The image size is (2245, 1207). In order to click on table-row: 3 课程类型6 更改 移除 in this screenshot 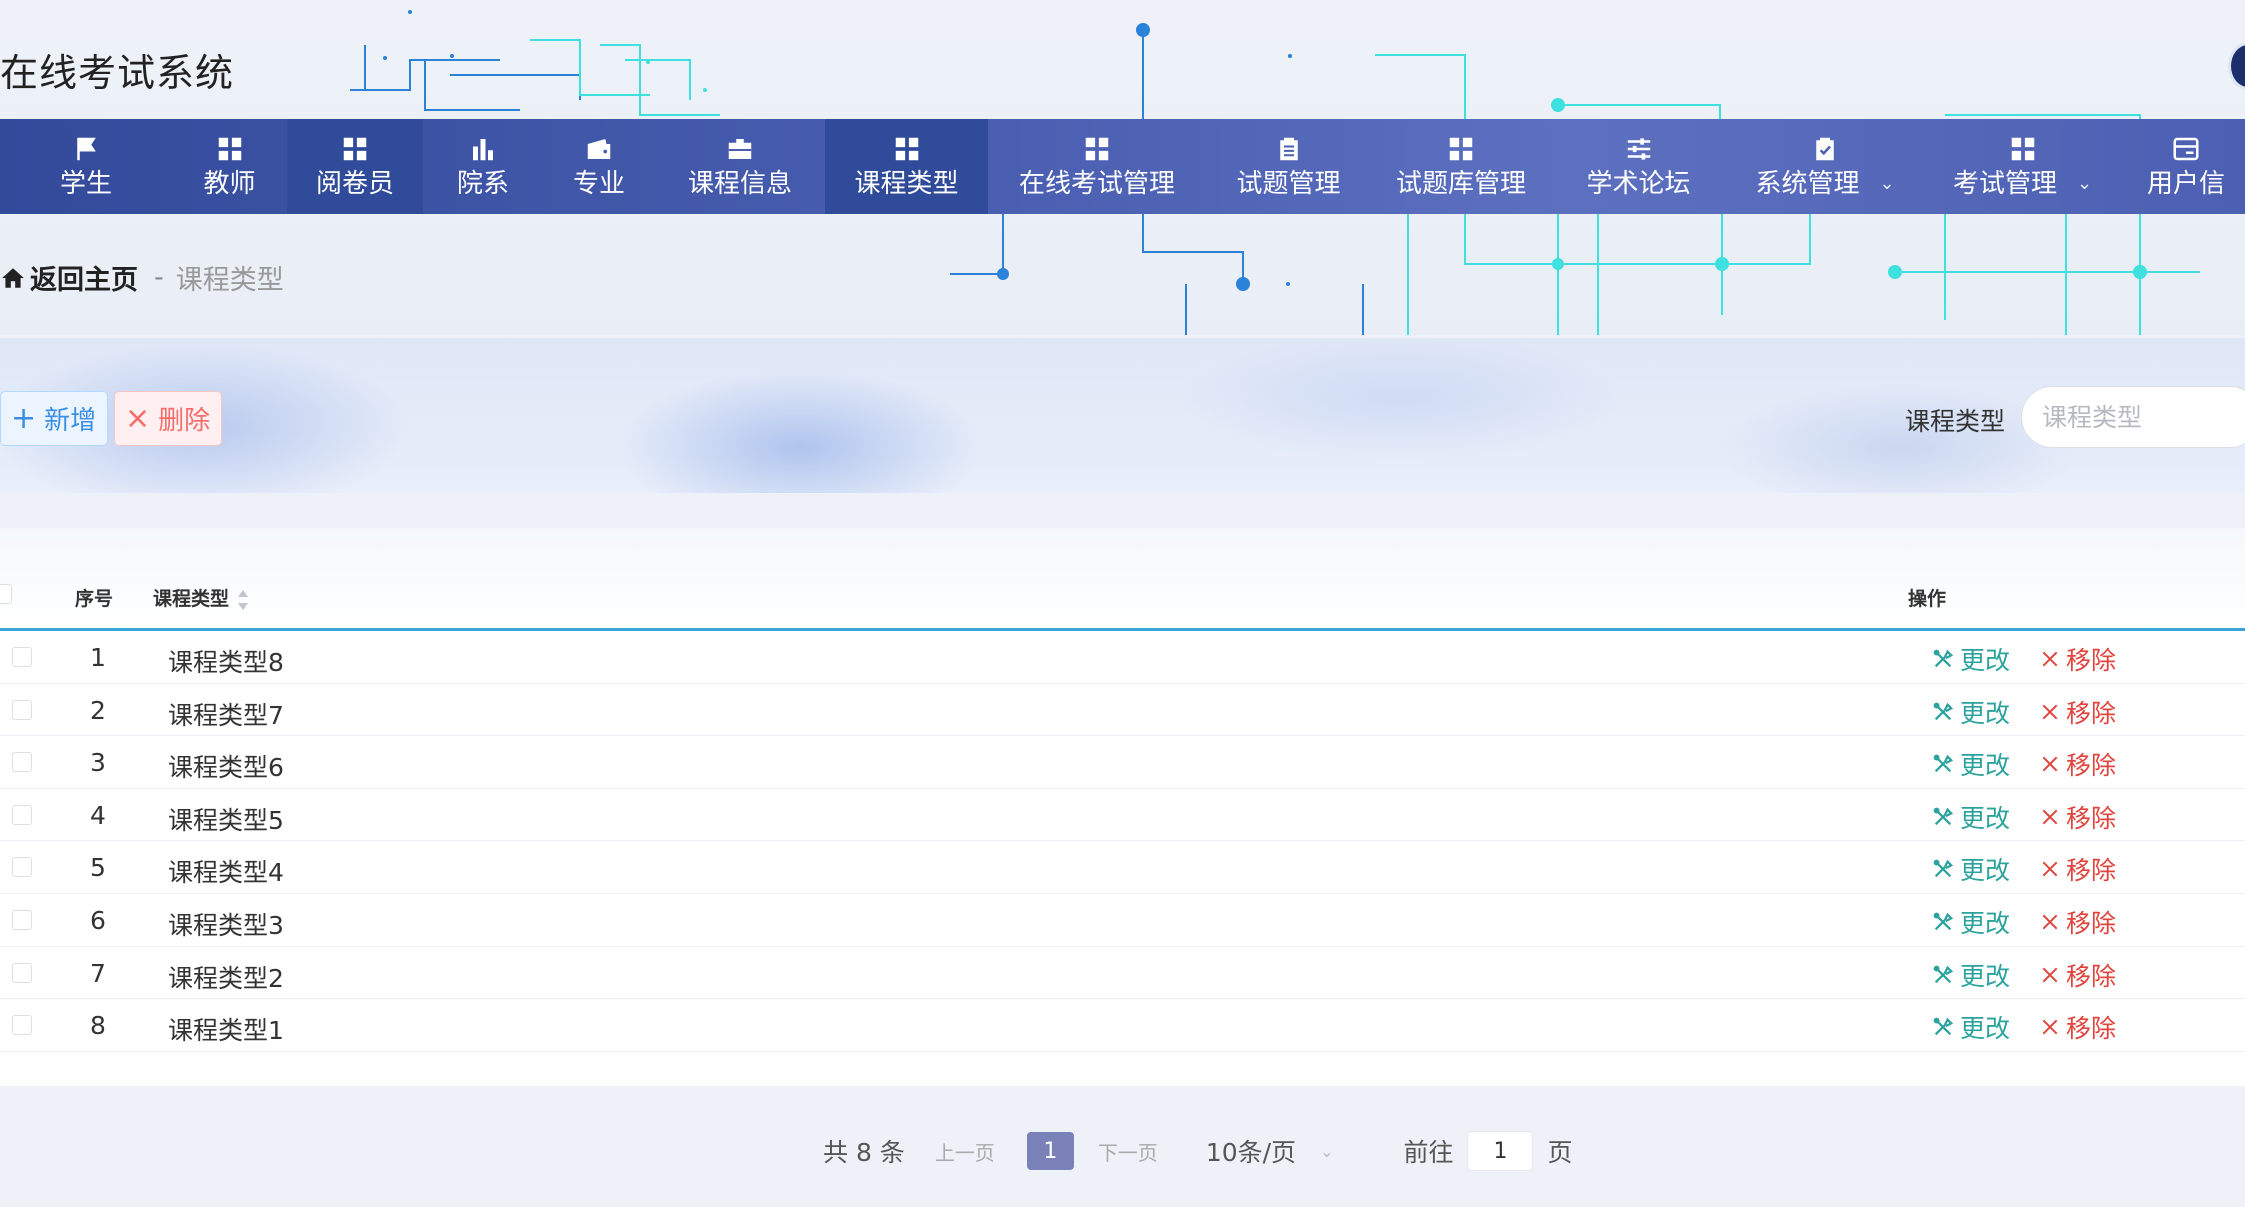, I will do `click(1122, 762)`.